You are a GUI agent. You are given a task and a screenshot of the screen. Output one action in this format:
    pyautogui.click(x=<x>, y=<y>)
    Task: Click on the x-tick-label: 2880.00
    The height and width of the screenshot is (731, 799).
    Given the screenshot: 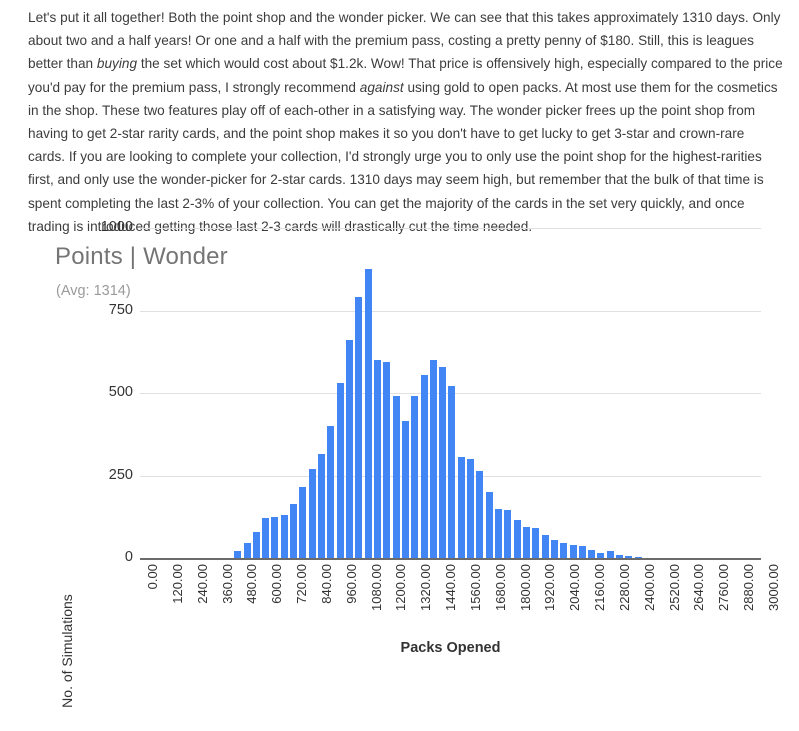 What is the action you would take?
    pyautogui.click(x=749, y=587)
    